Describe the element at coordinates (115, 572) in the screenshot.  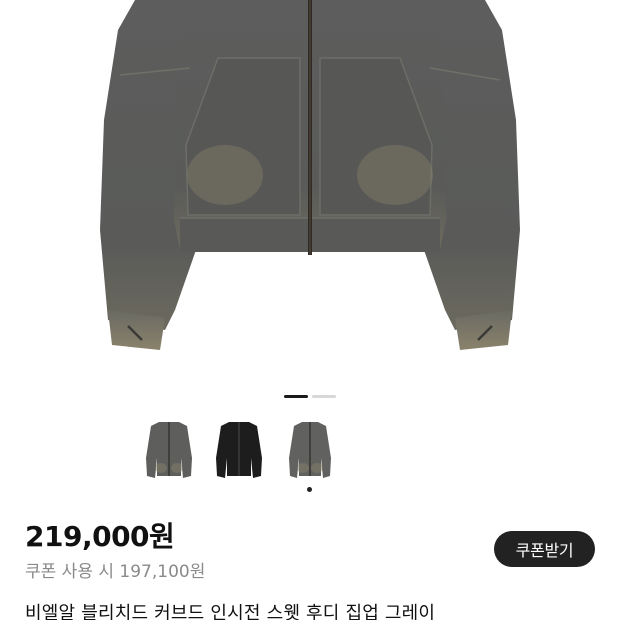
I see `coupon-price-text: 쿠폰 사용 시 197,100원` at that location.